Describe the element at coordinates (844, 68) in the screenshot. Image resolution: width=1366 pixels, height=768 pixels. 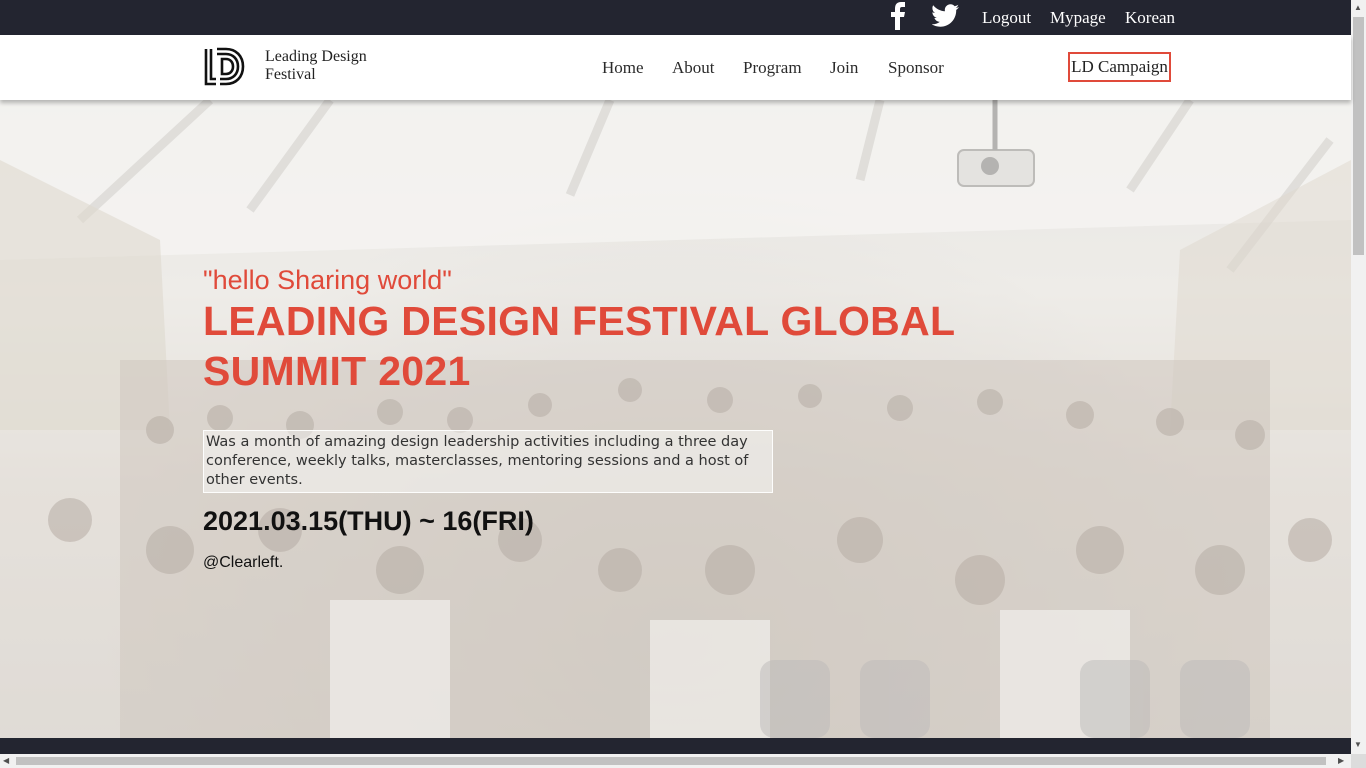
I see `nav-join: Join` at that location.